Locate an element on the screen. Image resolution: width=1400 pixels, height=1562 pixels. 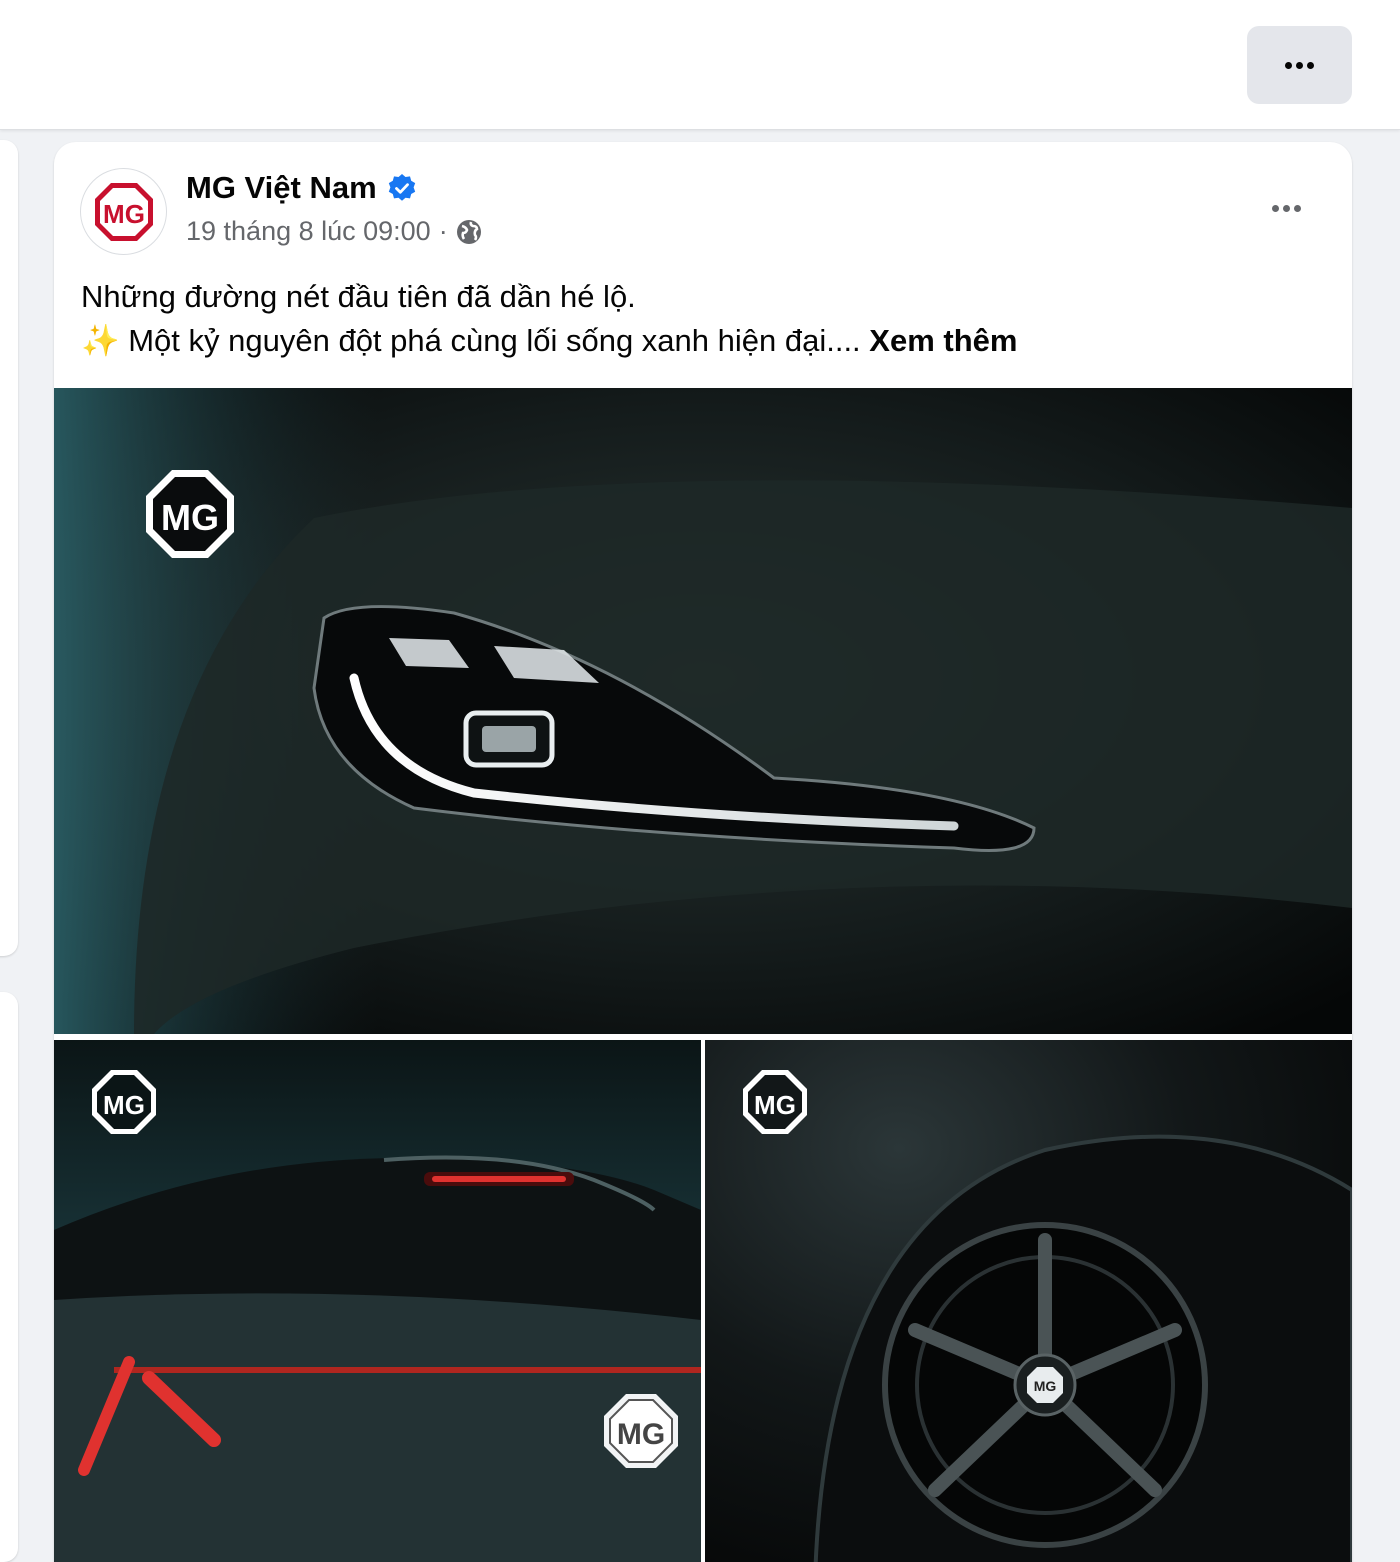
post-meta: 19 tháng 8 lúc 09:00 · is located at coordinates (334, 231).